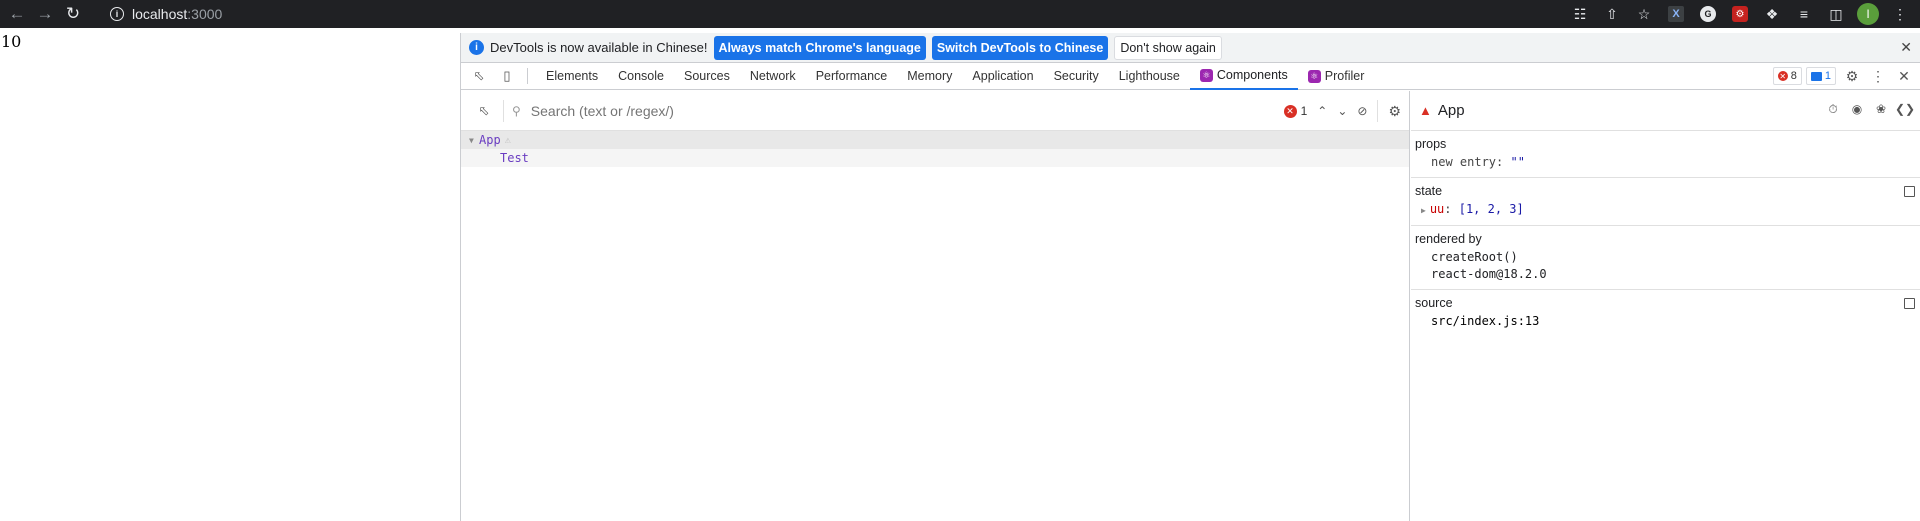 This screenshot has height=521, width=1920. Describe the element at coordinates (474, 140) in the screenshot. I see `expand-triangle-icon: ▼` at that location.